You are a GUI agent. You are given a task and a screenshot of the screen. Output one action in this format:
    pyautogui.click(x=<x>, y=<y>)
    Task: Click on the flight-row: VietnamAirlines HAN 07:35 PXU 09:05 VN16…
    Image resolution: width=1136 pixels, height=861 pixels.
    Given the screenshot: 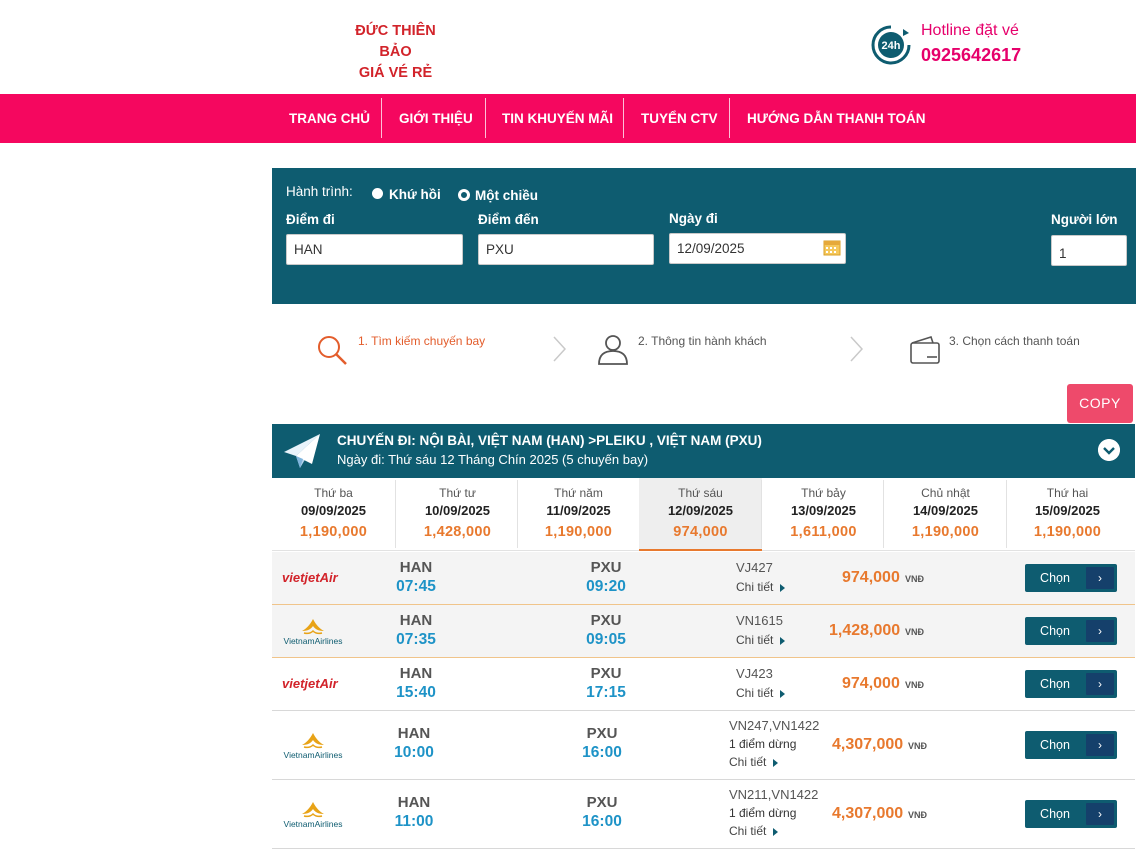 What is the action you would take?
    pyautogui.click(x=703, y=631)
    